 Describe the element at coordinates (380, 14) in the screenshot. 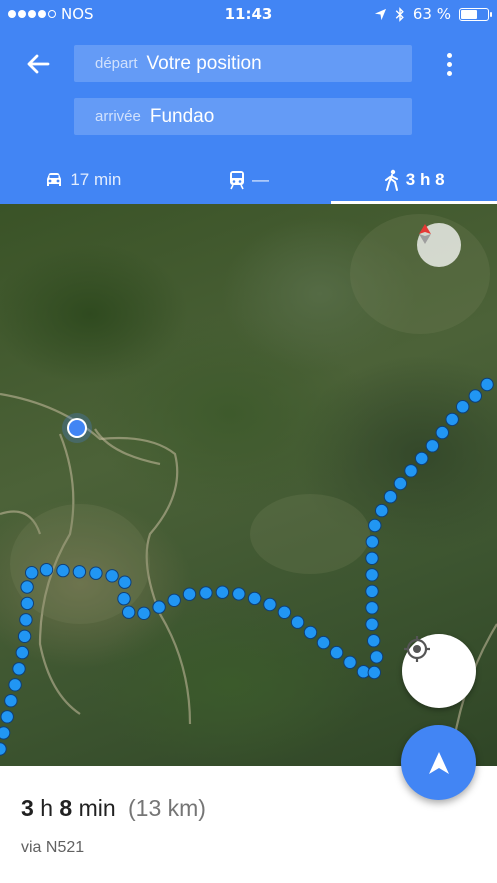

I see `location-arrow-icon` at that location.